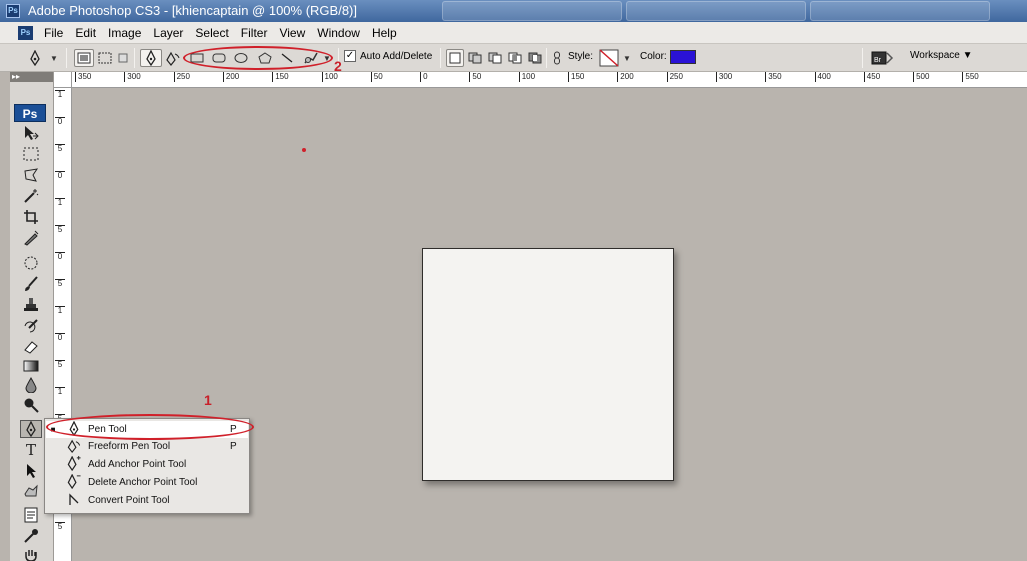 The image size is (1027, 561). Describe the element at coordinates (515, 58) in the screenshot. I see `path-intersect-icon` at that location.